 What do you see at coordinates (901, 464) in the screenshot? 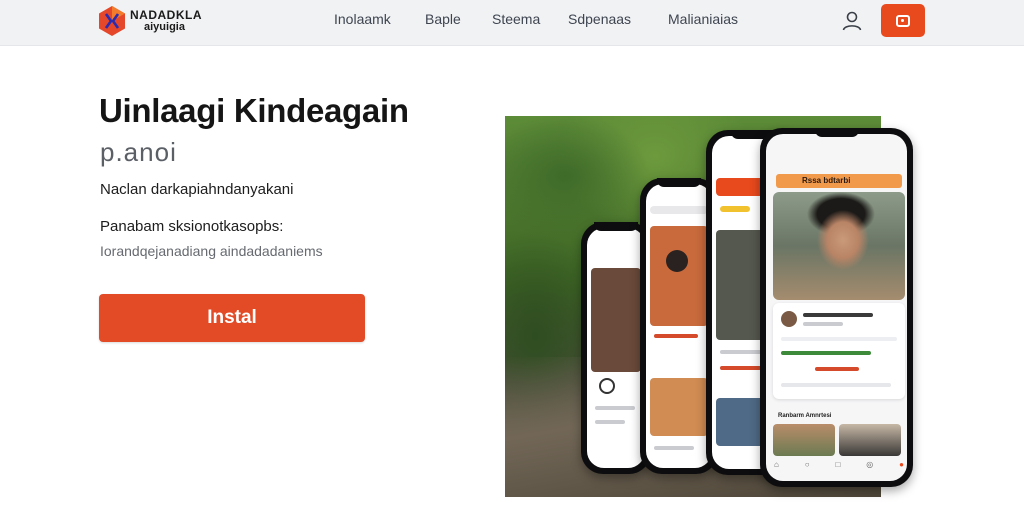
I see `profile-icon: ●` at bounding box center [901, 464].